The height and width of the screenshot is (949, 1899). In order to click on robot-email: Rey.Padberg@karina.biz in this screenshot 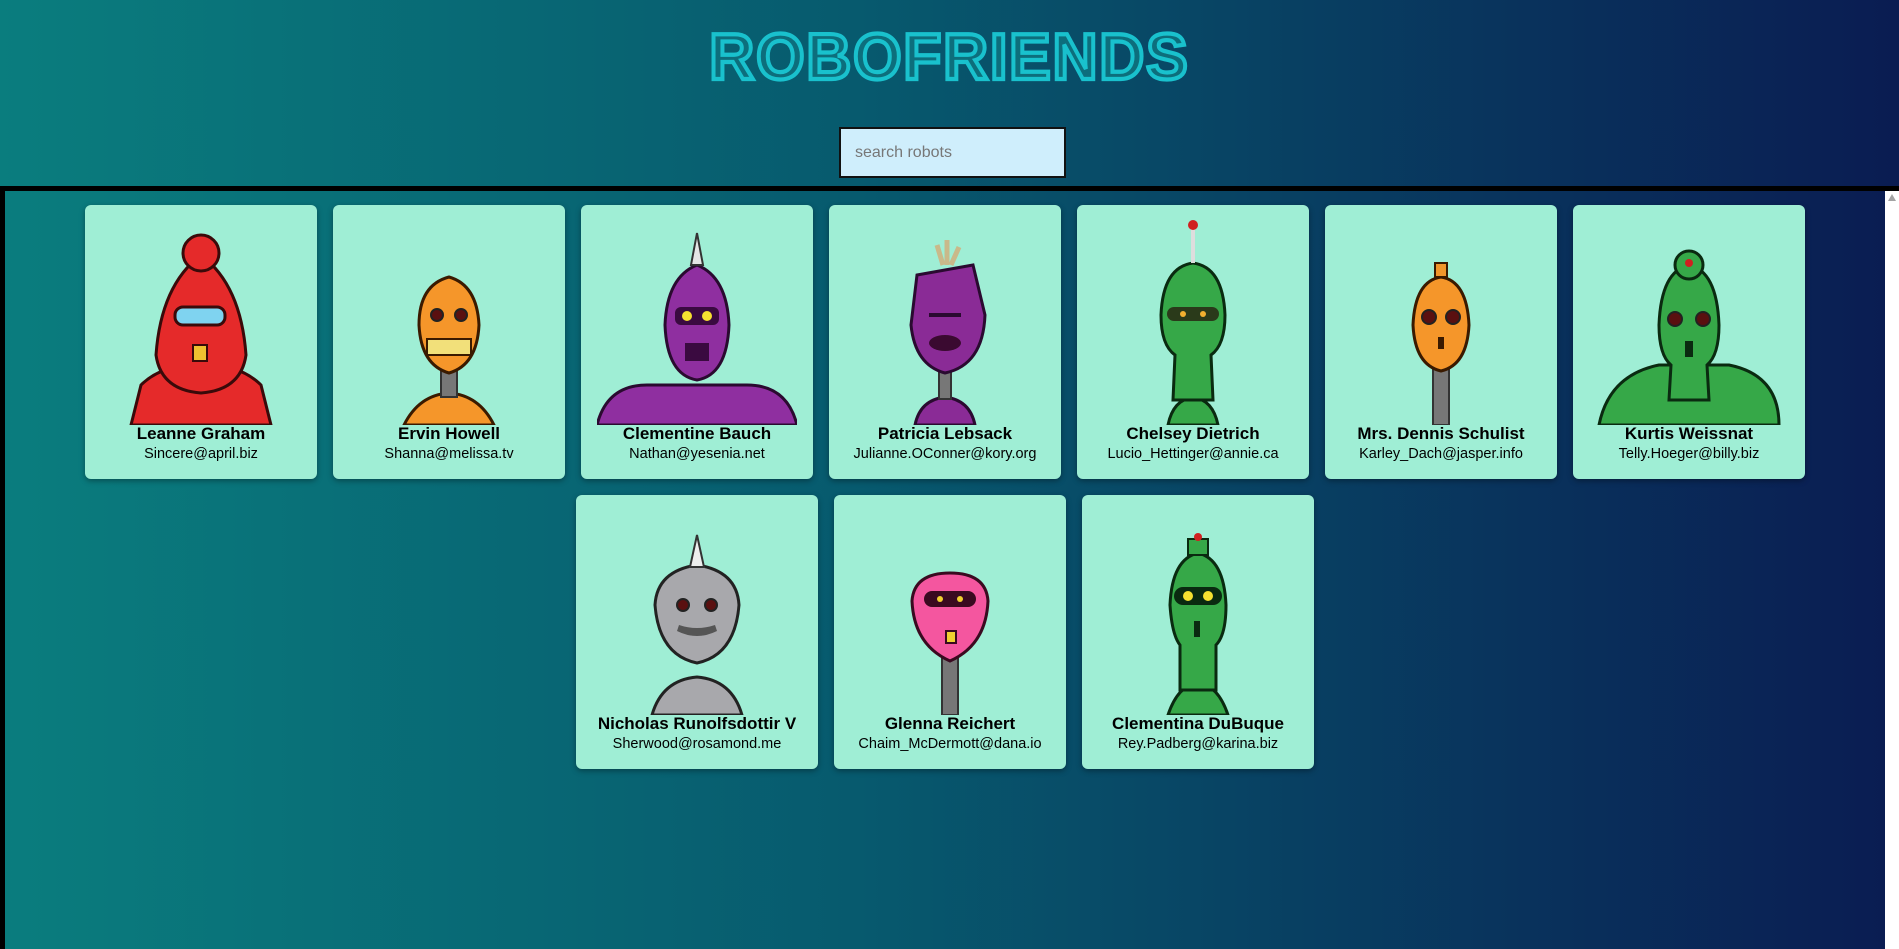, I will do `click(1198, 744)`.